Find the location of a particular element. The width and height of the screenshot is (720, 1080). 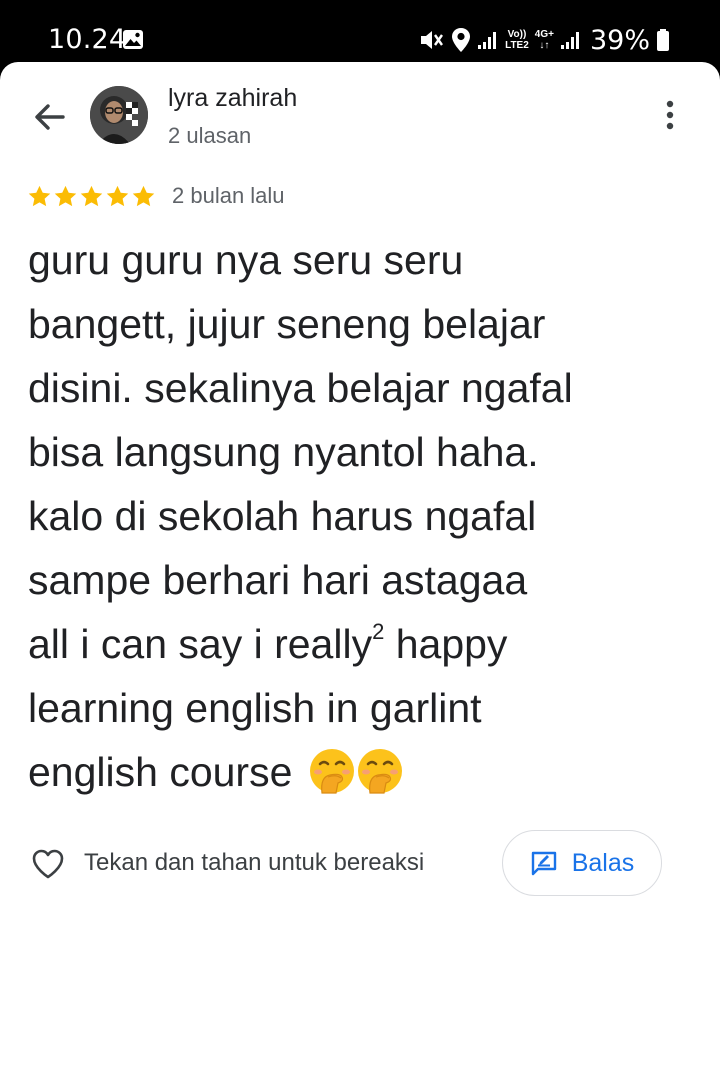

signal-icon is located at coordinates (487, 40).